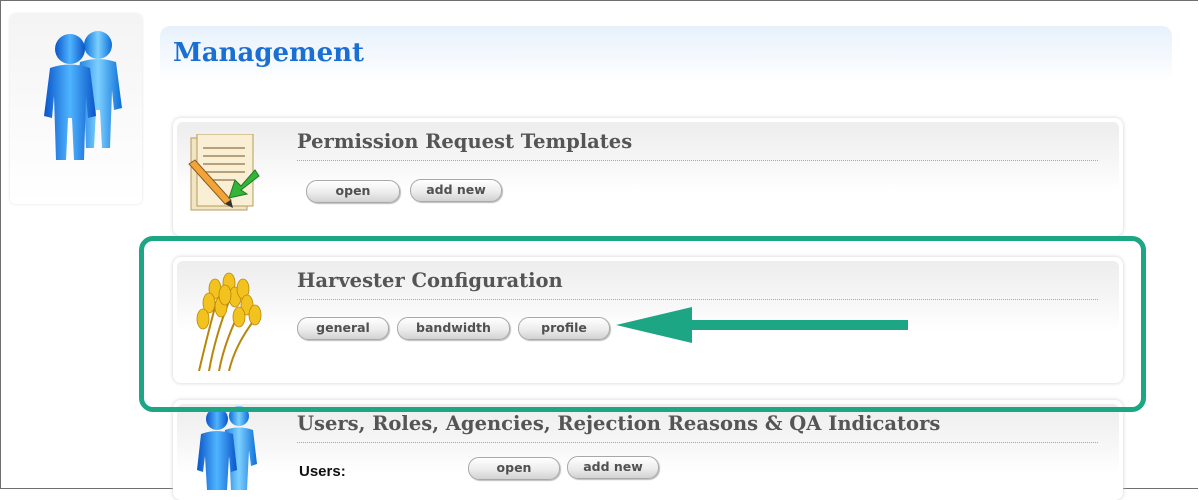 This screenshot has height=500, width=1199. I want to click on profile-button: profile, so click(564, 328).